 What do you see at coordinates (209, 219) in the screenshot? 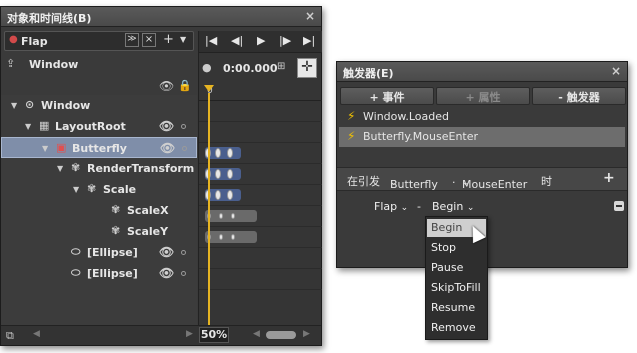
I see `playhead` at bounding box center [209, 219].